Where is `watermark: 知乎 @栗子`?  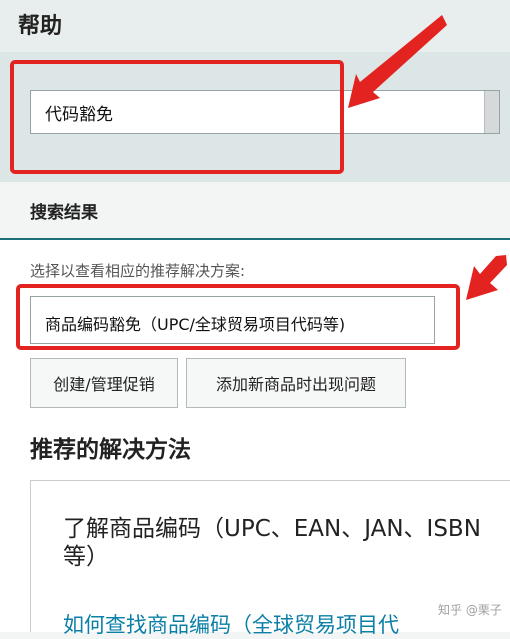
watermark: 知乎 @栗子 is located at coordinates (470, 609).